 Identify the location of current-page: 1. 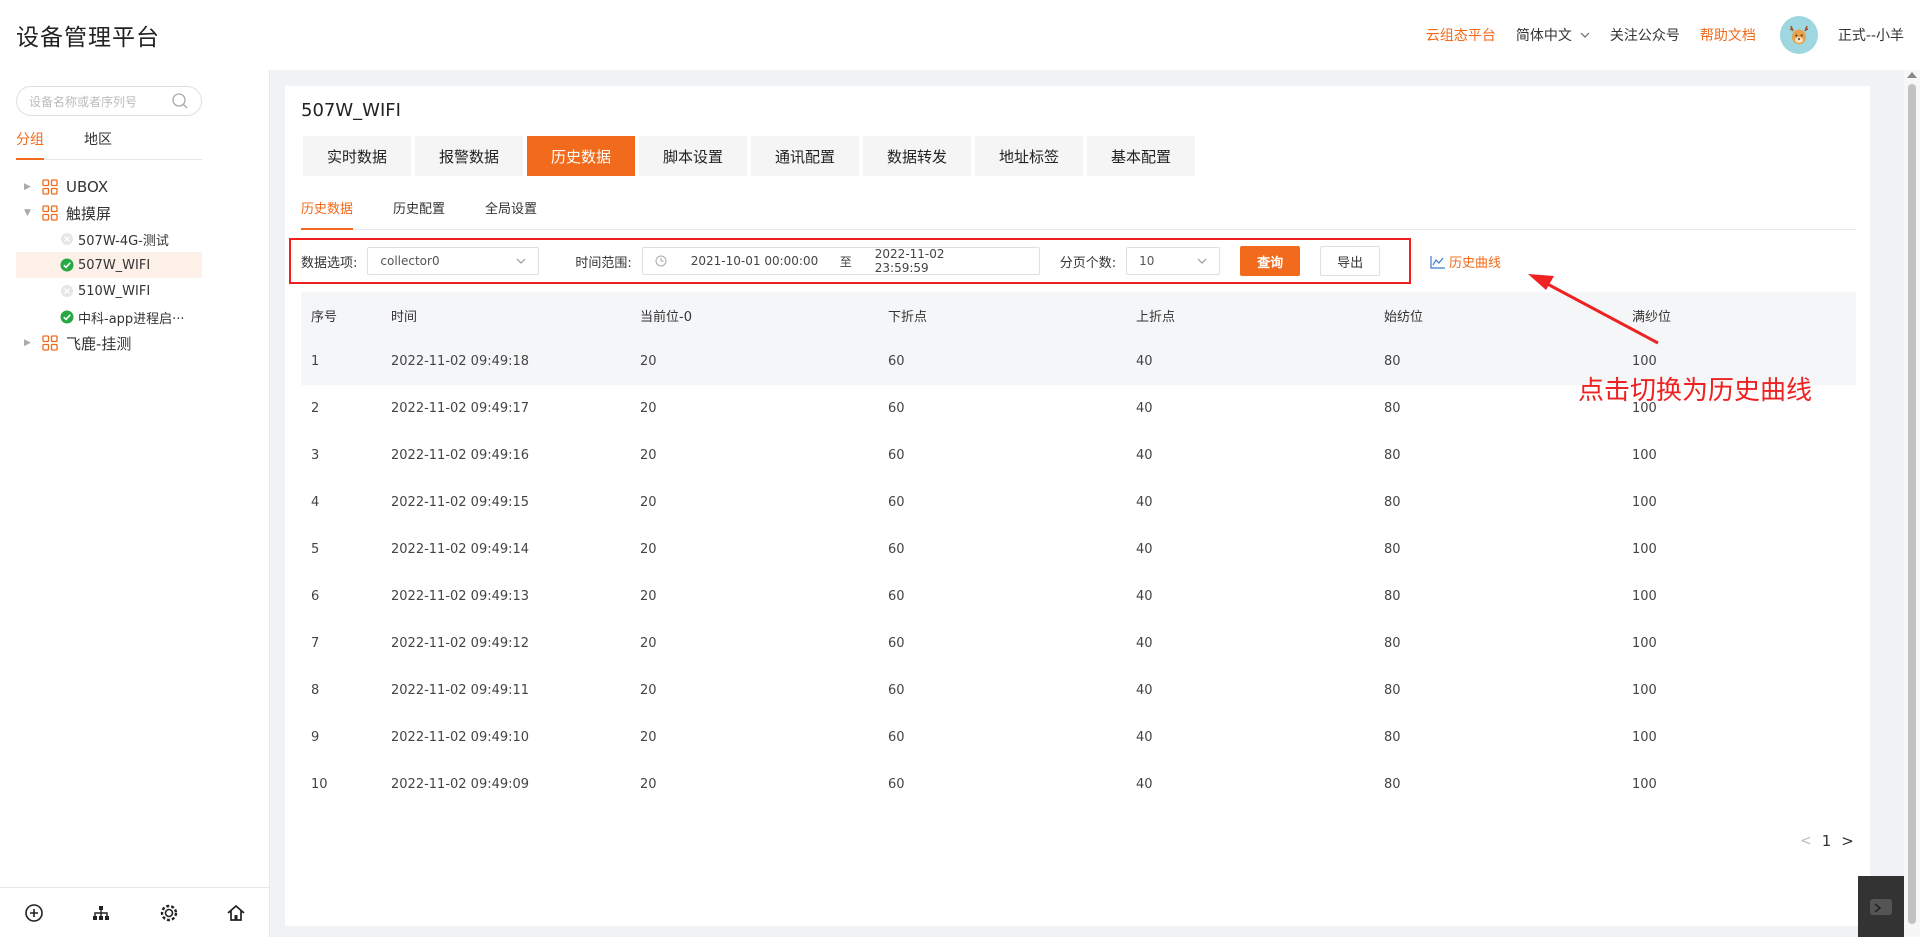
(1827, 841).